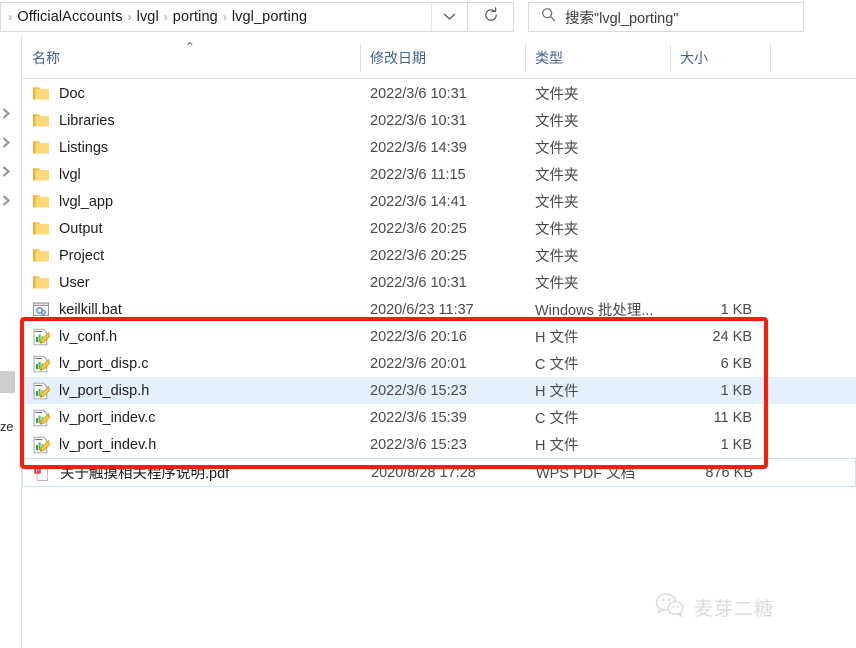 The width and height of the screenshot is (856, 648). Describe the element at coordinates (11, 342) in the screenshot. I see `navigation-pane: ze` at that location.